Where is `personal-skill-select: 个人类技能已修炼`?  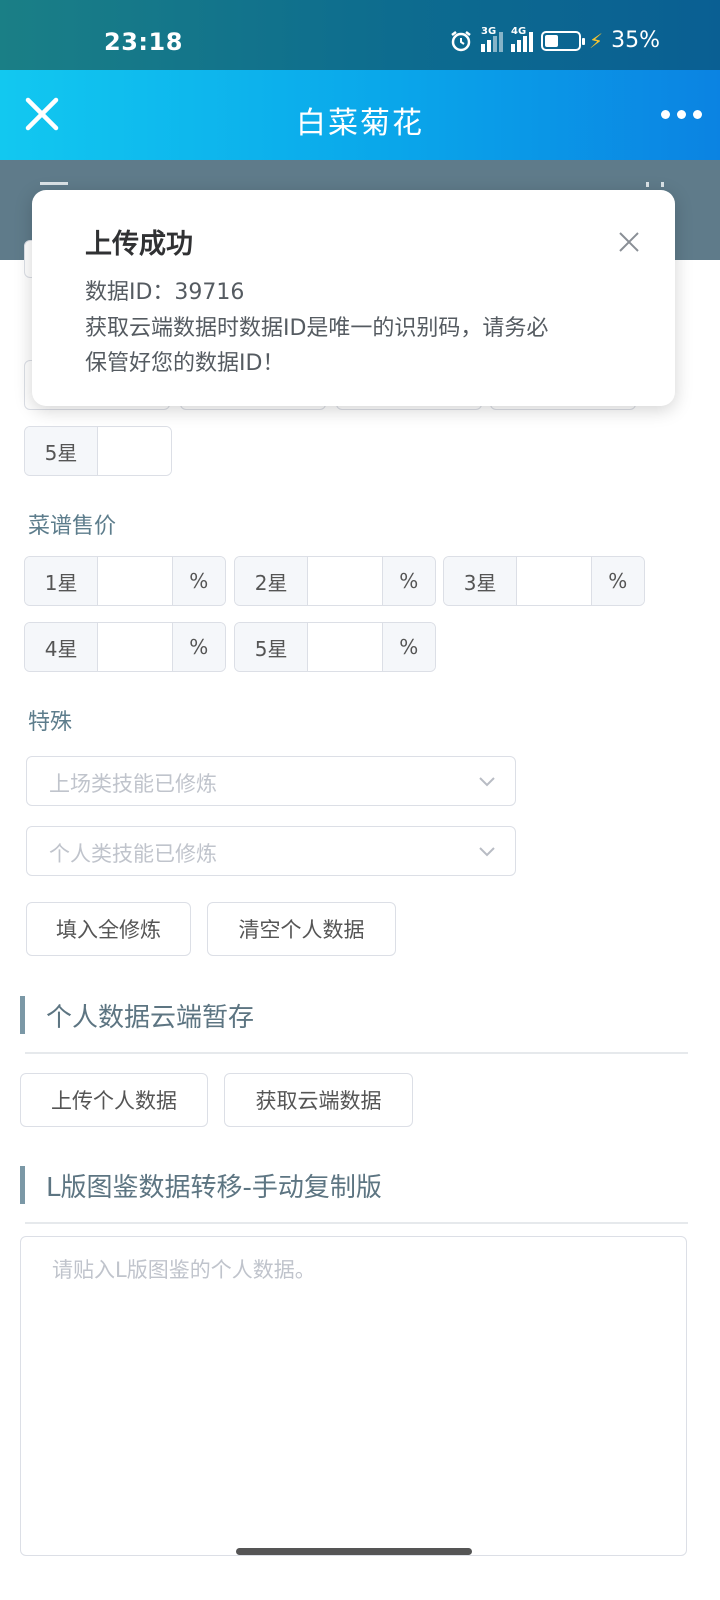
personal-skill-select: 个人类技能已修炼 is located at coordinates (271, 851).